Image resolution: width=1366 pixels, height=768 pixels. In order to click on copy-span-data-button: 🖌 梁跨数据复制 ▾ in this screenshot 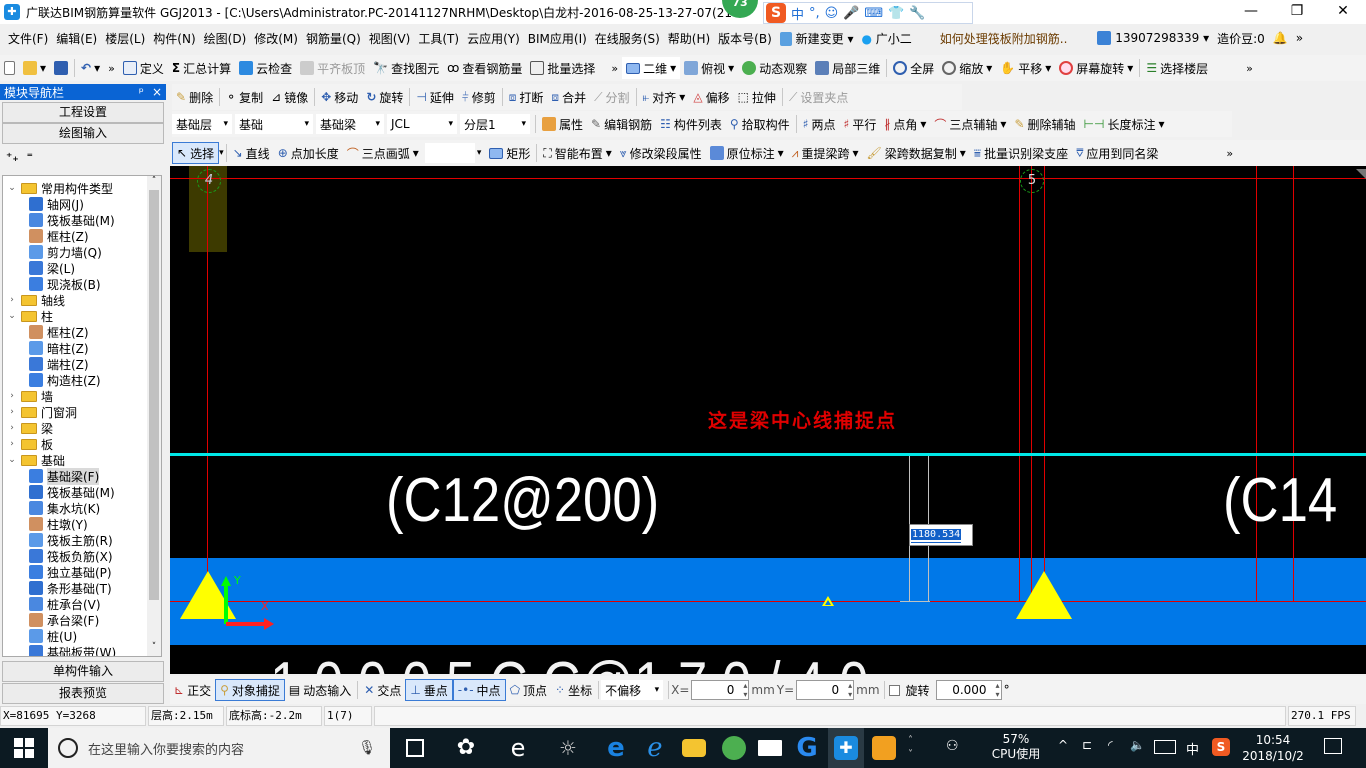, I will do `click(916, 153)`.